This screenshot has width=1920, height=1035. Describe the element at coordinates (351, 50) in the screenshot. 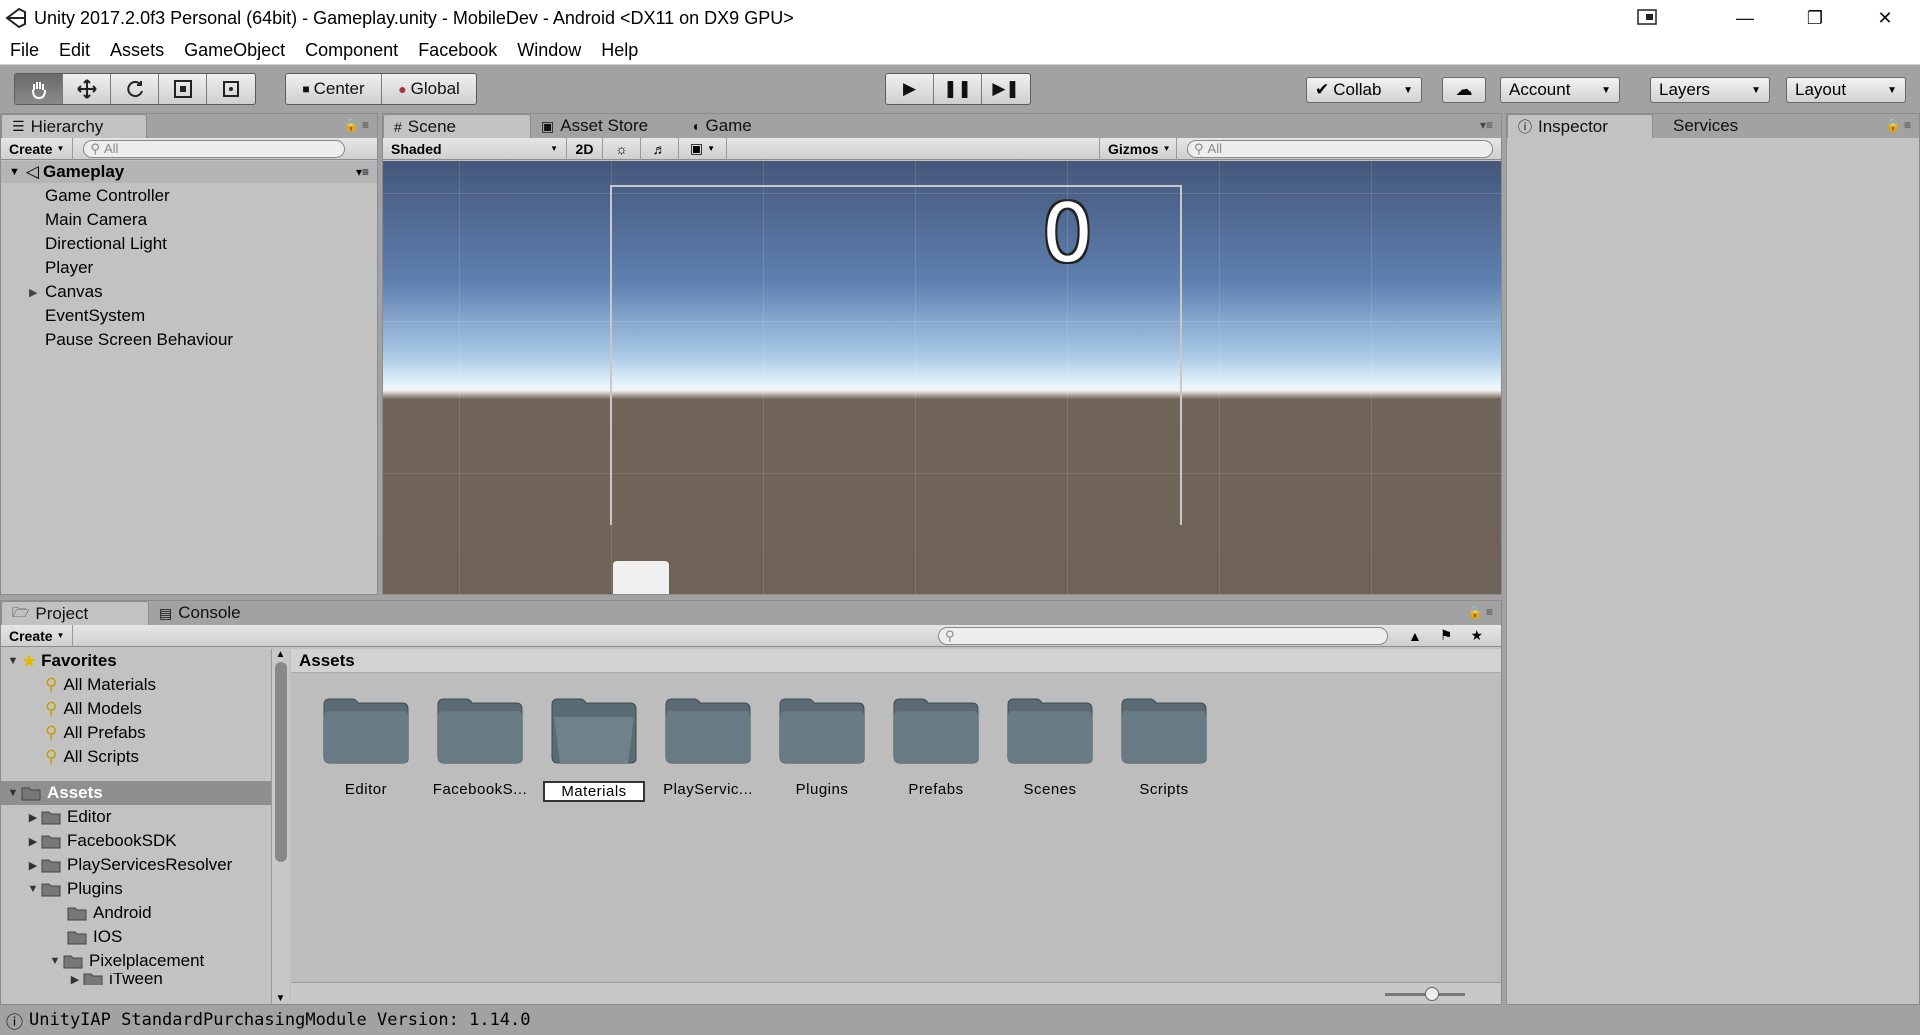

I see `menu-component: Component` at that location.